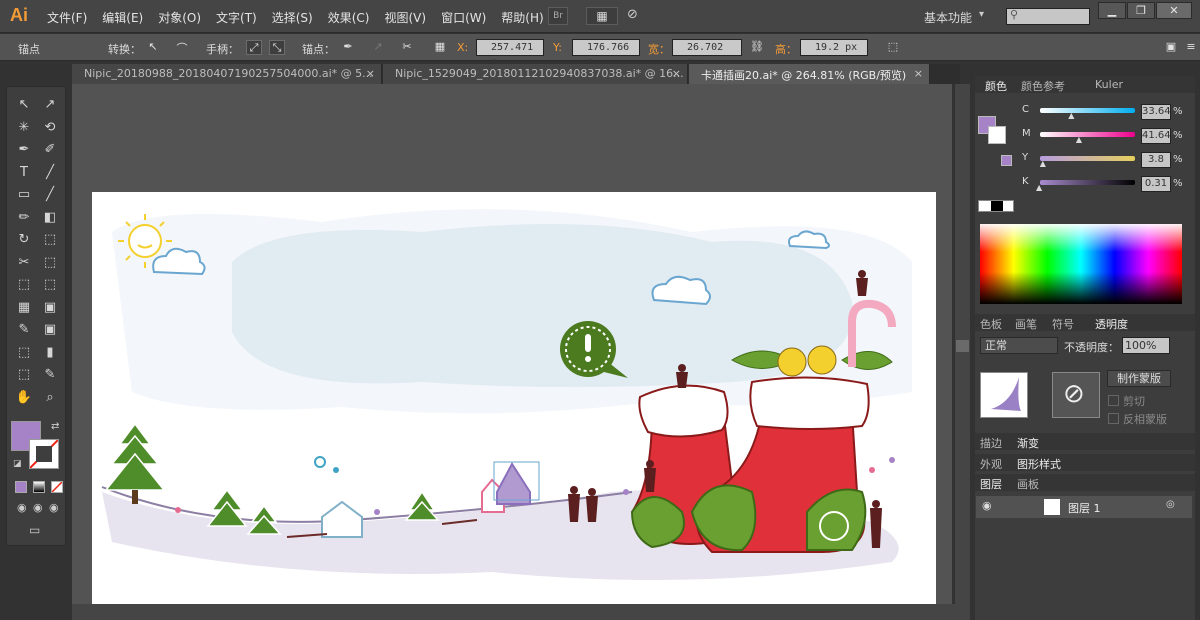 This screenshot has width=1200, height=620. I want to click on target-icon: ◎, so click(1170, 504).